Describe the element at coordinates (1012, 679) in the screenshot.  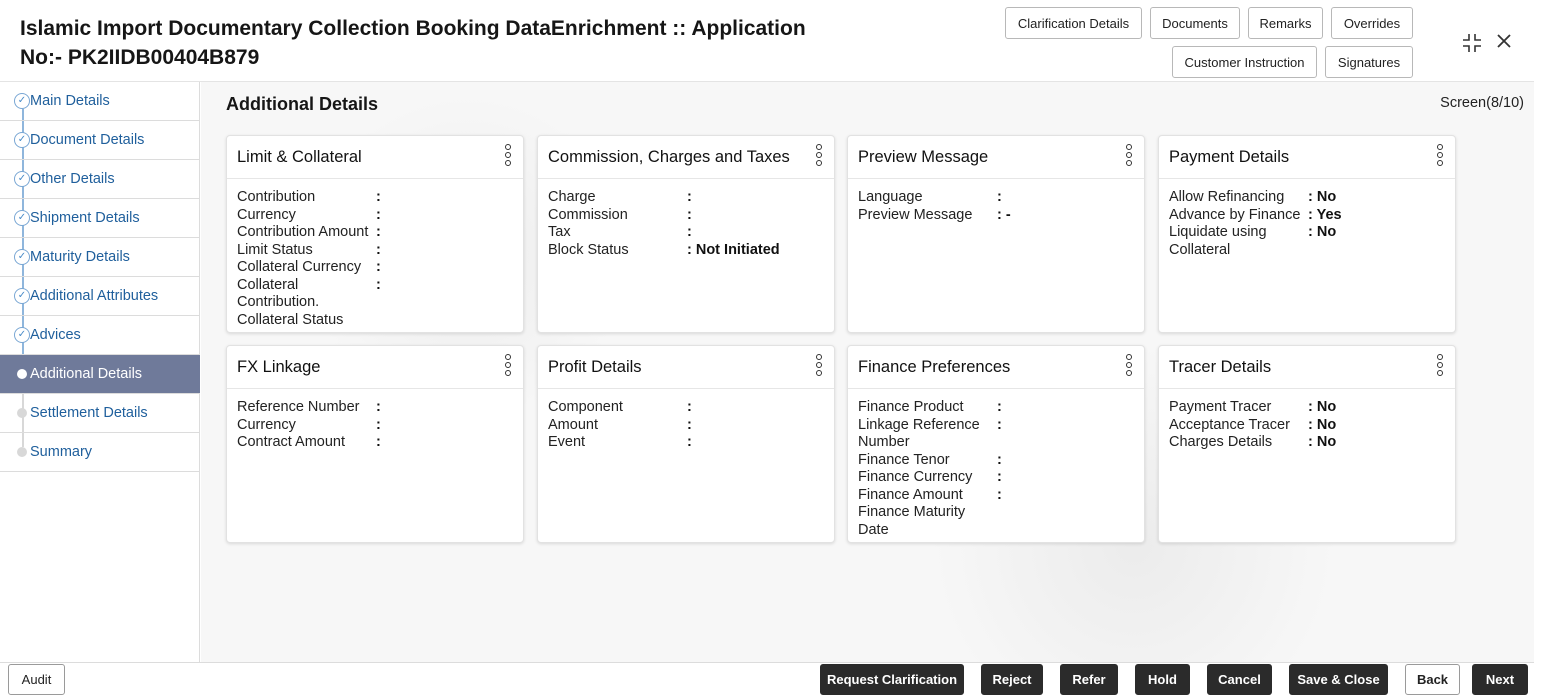
I see `reject-button: Reject` at that location.